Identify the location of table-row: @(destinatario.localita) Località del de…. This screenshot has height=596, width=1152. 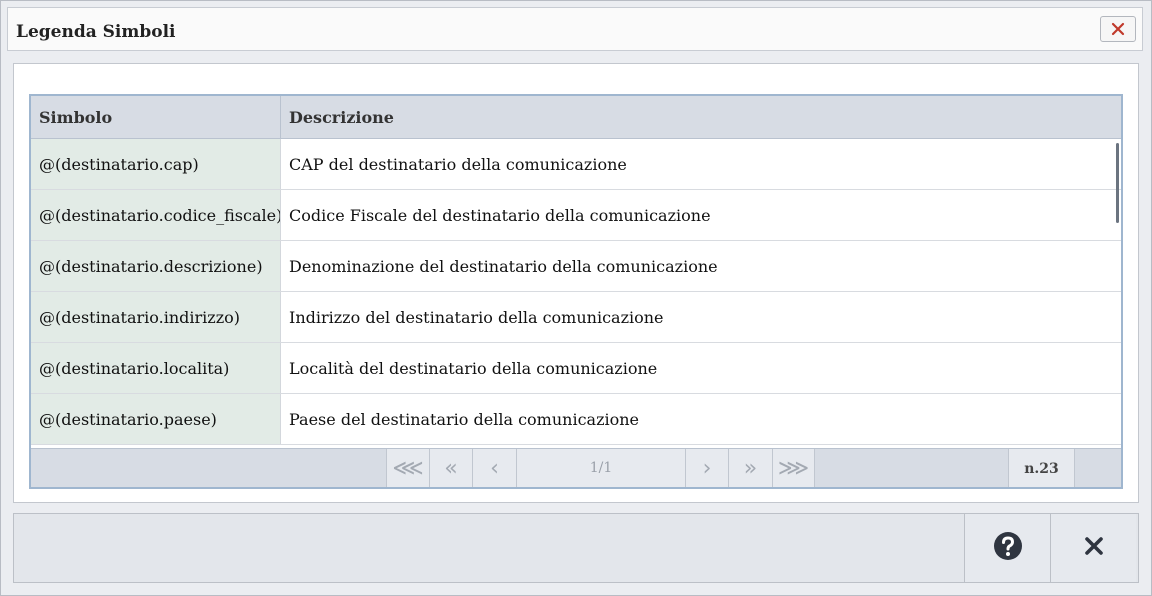
(576, 368).